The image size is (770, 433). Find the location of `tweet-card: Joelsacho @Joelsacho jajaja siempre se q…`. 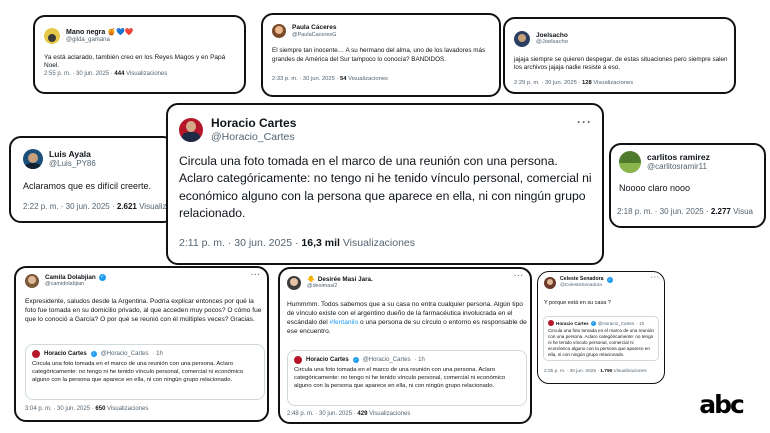

tweet-card: Joelsacho @Joelsacho jajaja siempre se q… is located at coordinates (619, 55).